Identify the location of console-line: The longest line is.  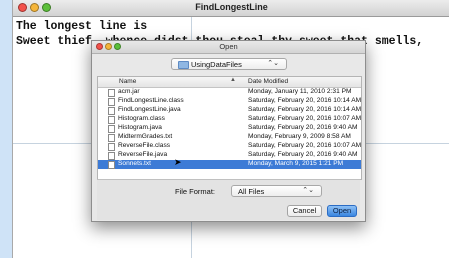
(82, 26).